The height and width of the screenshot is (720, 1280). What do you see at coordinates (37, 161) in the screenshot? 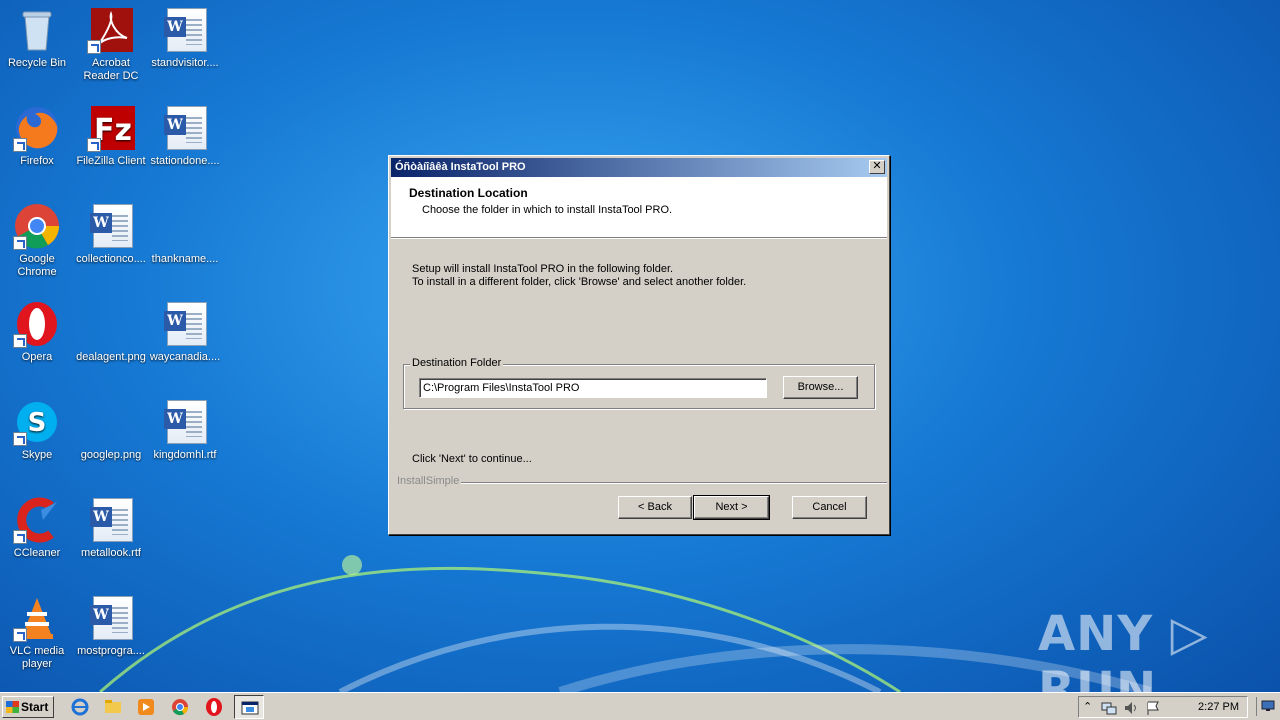
I see `desktop-icon-label: Firefox` at bounding box center [37, 161].